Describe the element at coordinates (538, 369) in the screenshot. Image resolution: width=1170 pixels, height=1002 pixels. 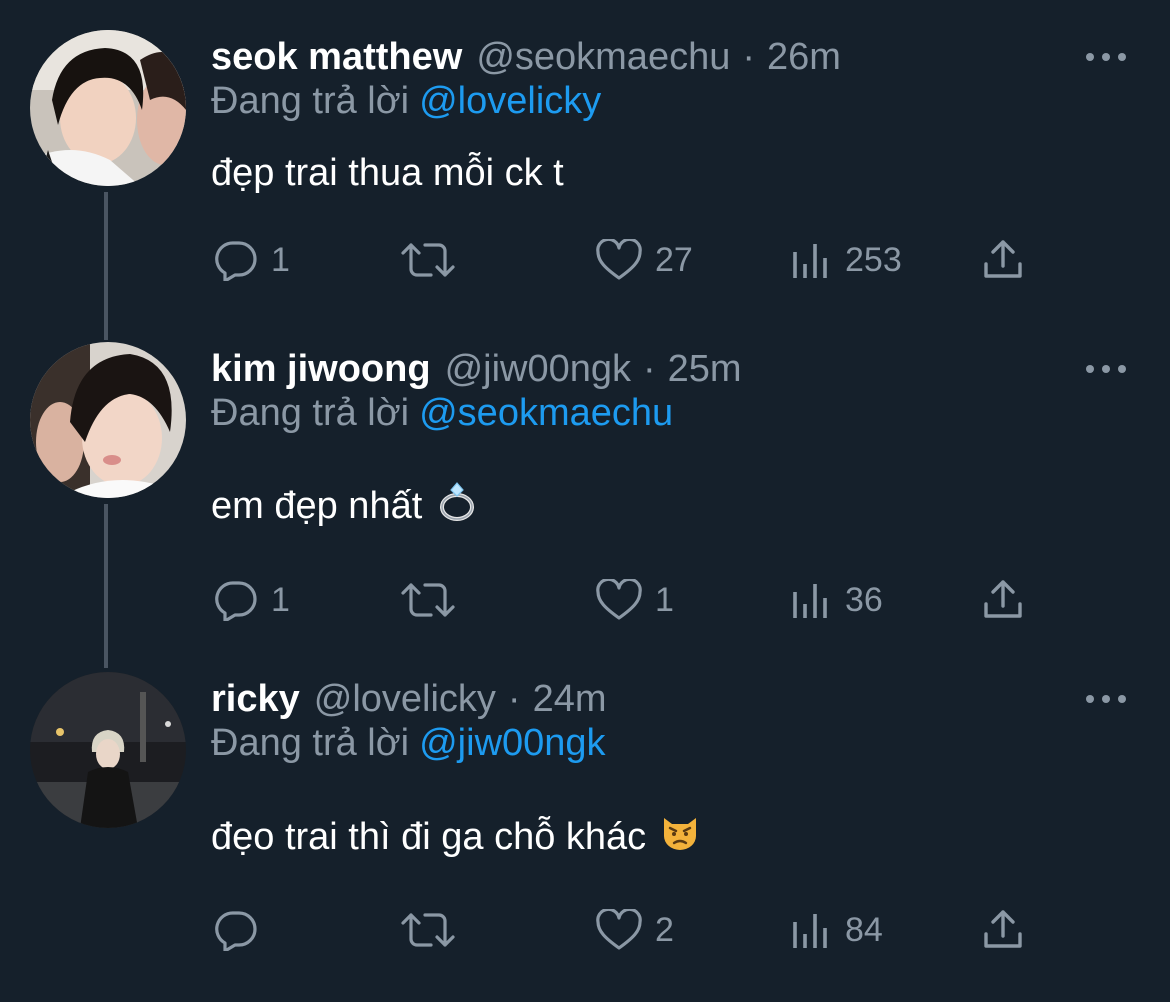
I see `handle: @jiw00ngk` at that location.